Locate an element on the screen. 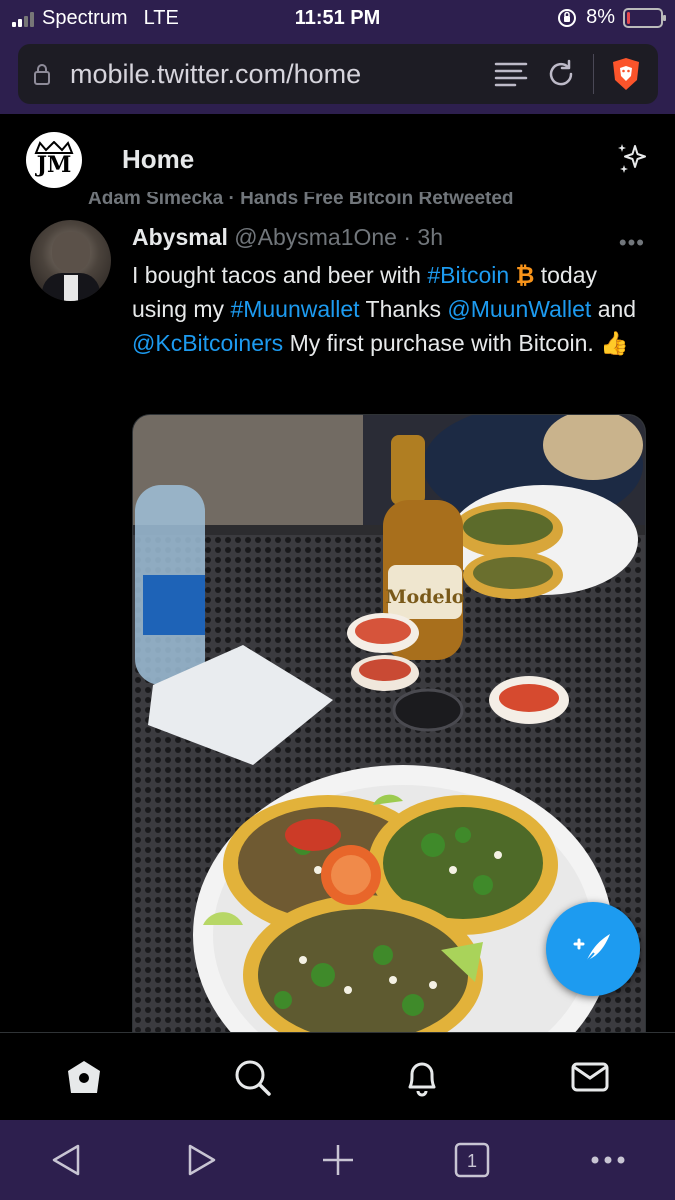 The height and width of the screenshot is (1200, 675). notifications-icon is located at coordinates (422, 1079).